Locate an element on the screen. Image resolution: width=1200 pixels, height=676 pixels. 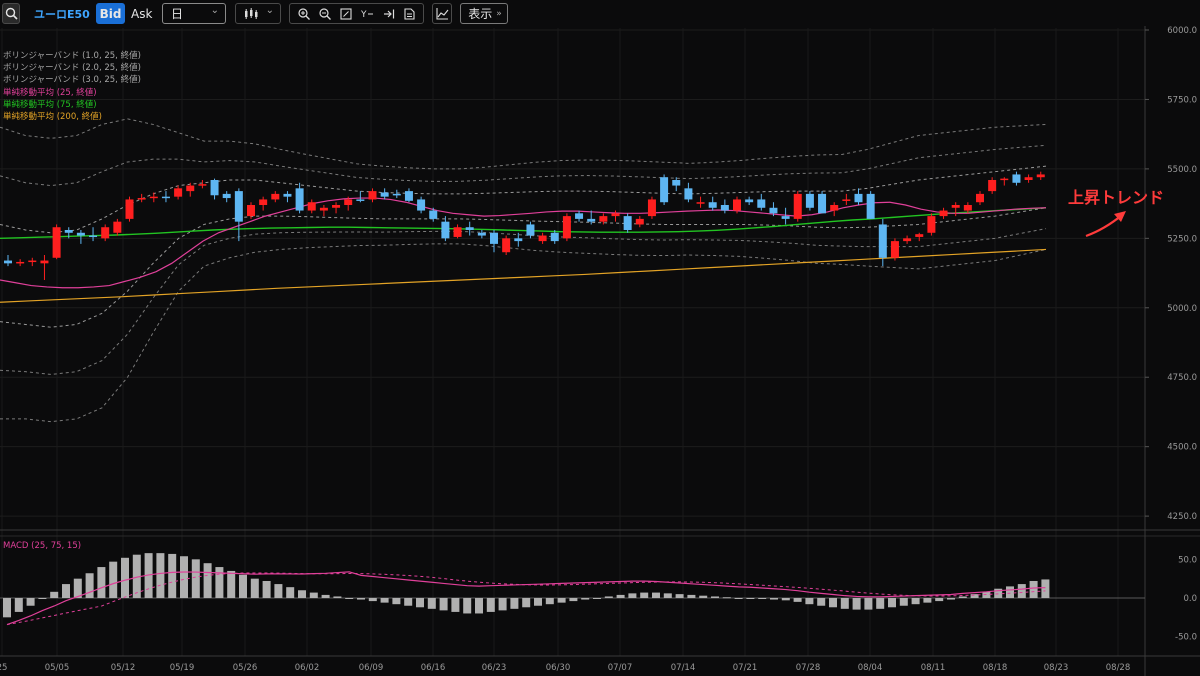
legend-item-bb2: ボリンジャーバンド (2.0, 25, 終値) is located at coordinates (72, 68).